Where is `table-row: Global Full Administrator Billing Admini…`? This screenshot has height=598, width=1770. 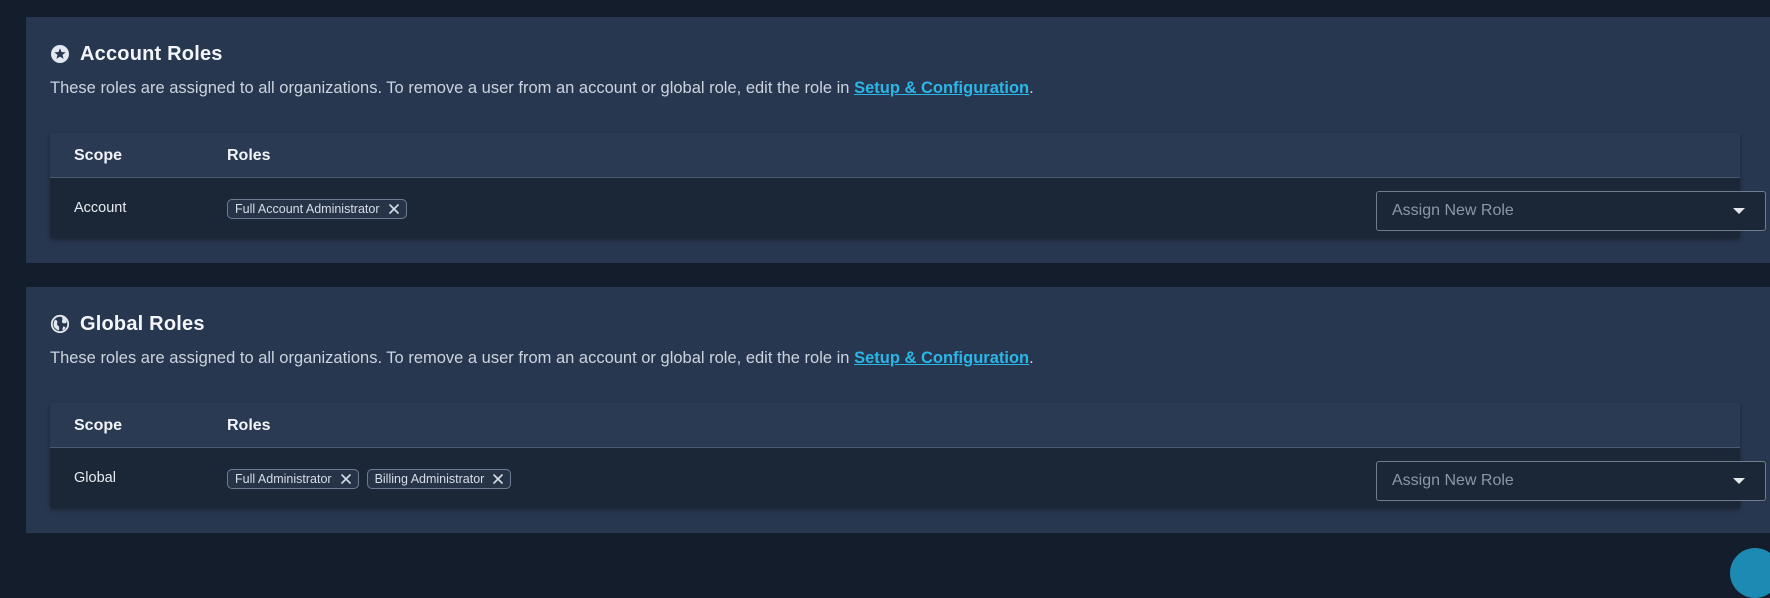 table-row: Global Full Administrator Billing Admini… is located at coordinates (908, 478).